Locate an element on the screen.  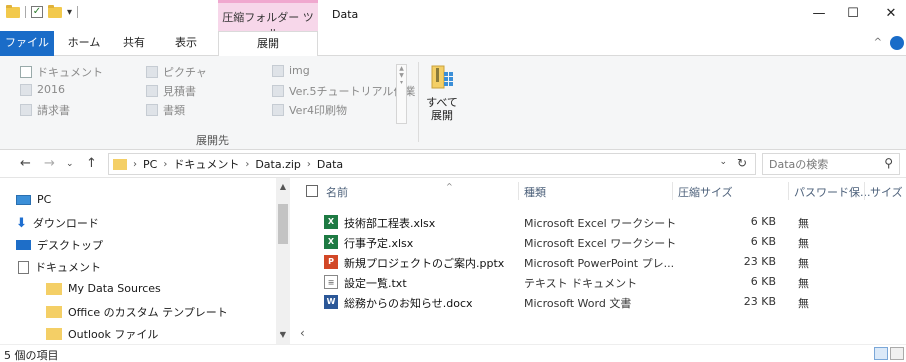
file-password: 無 is located at coordinates (803, 263).